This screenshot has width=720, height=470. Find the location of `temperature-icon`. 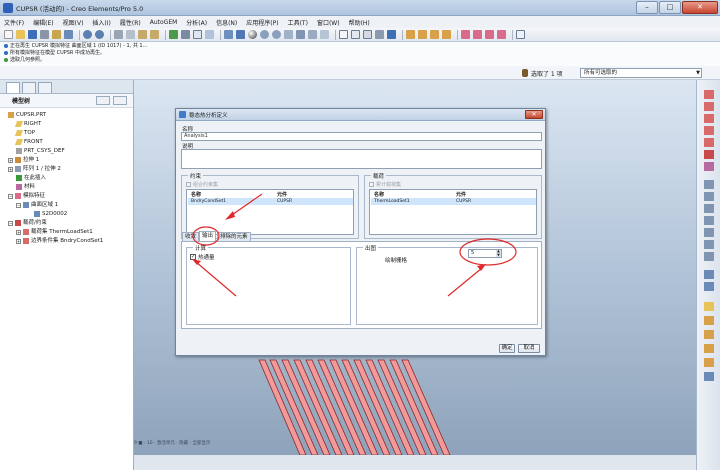

temperature-icon is located at coordinates (709, 118).